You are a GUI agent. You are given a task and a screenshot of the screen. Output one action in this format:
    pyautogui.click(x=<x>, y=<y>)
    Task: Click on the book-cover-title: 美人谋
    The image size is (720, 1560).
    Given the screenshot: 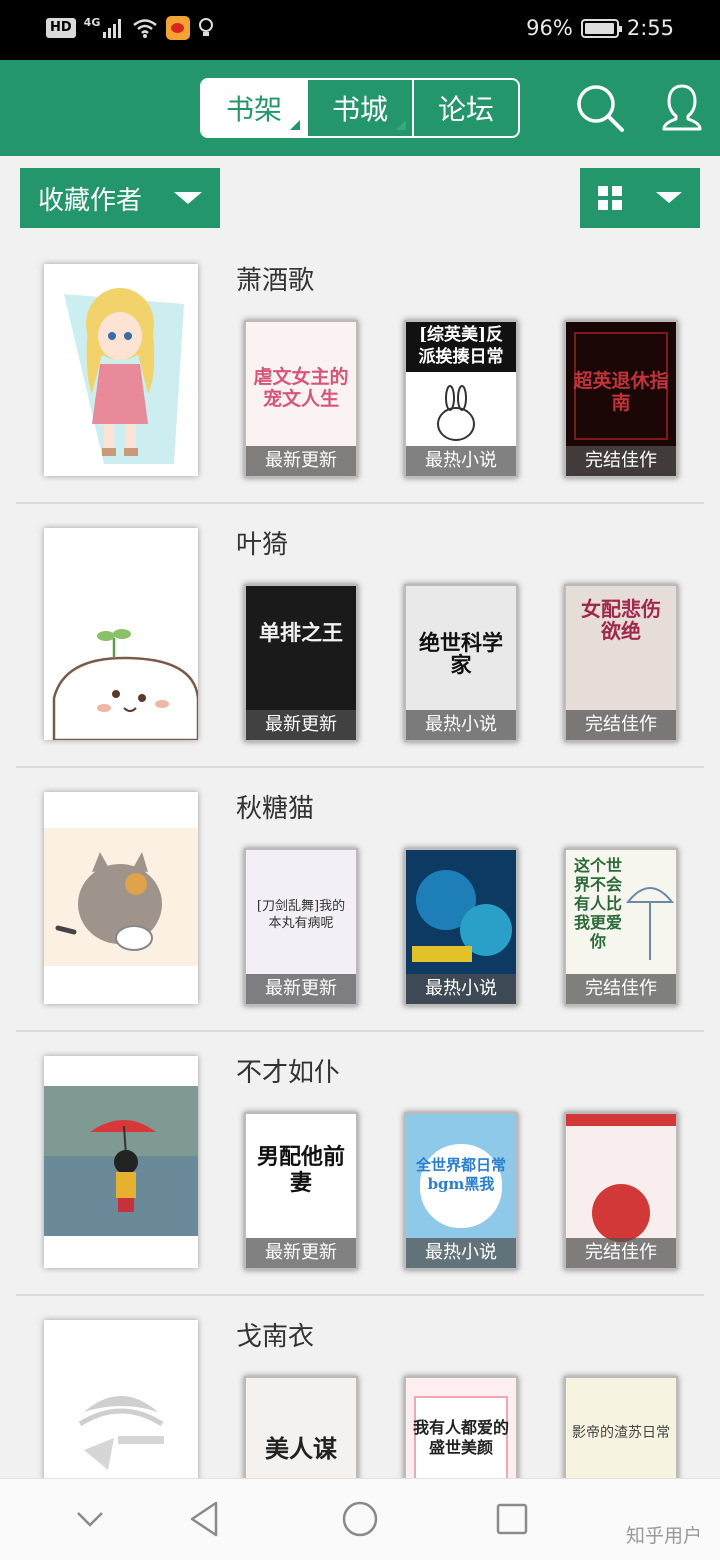 What is the action you would take?
    pyautogui.click(x=301, y=1448)
    